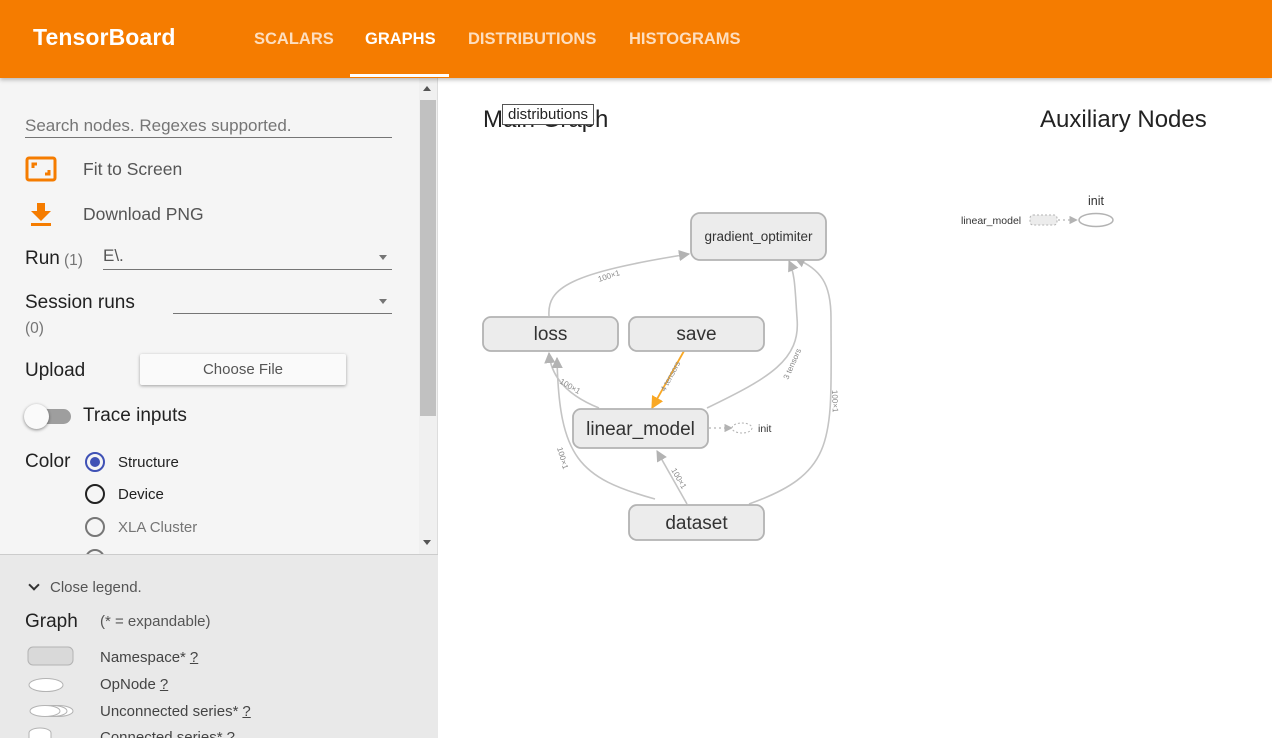 The height and width of the screenshot is (738, 1272). Describe the element at coordinates (532, 39) in the screenshot. I see `tab-distributions: DISTRIBUTIONS` at that location.